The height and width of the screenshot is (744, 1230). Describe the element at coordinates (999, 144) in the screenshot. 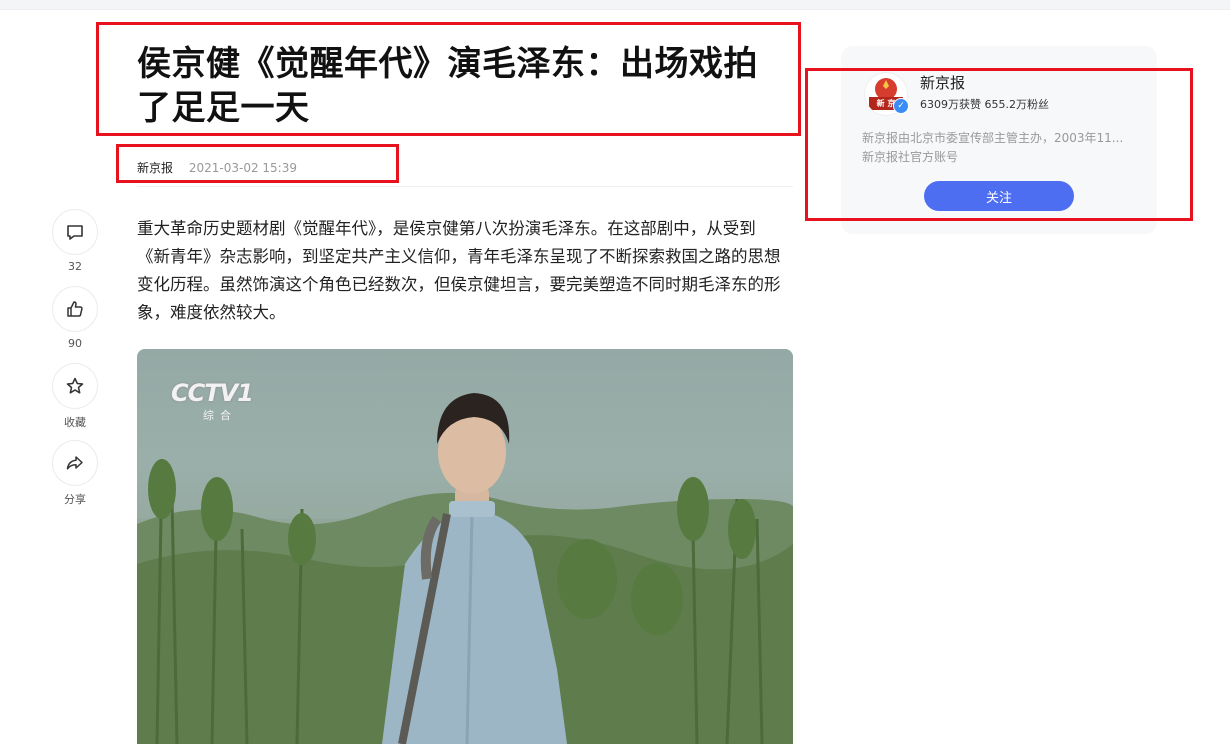

I see `annotation-box-author` at that location.